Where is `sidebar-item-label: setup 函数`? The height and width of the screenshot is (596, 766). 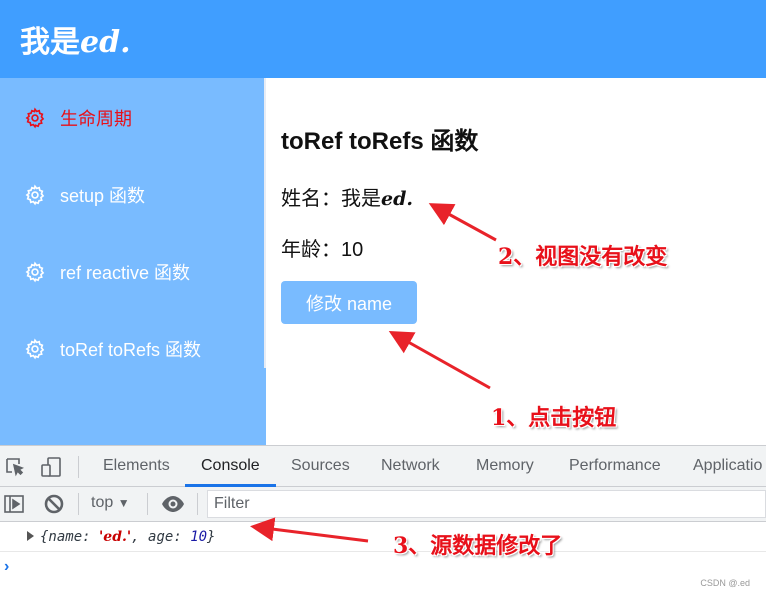 sidebar-item-label: setup 函数 is located at coordinates (103, 196).